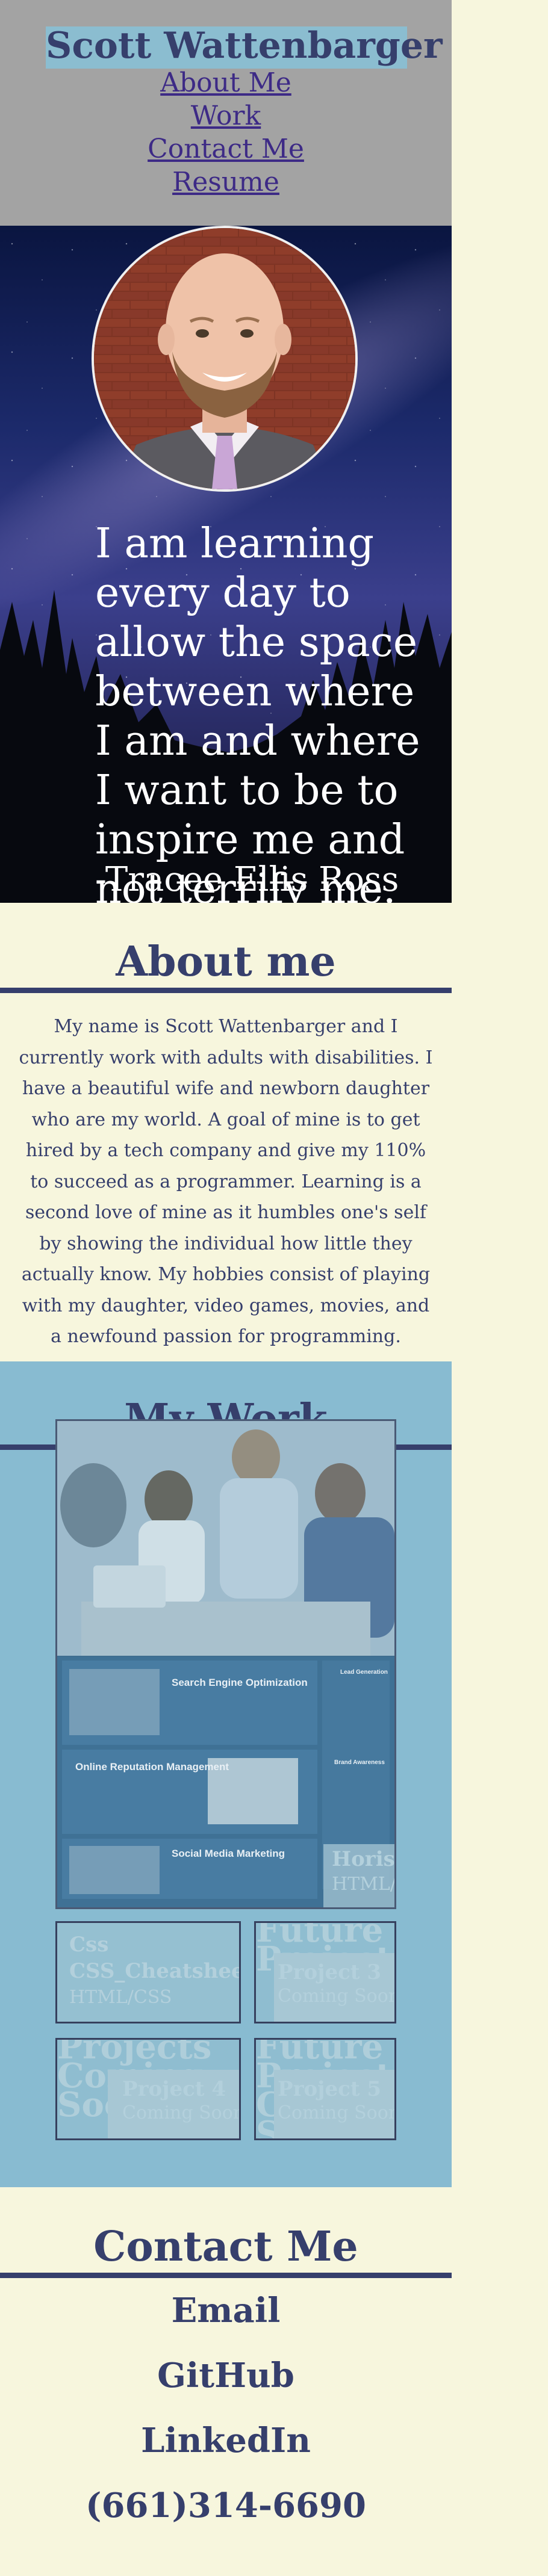 Image resolution: width=548 pixels, height=2576 pixels. Describe the element at coordinates (247, 879) in the screenshot. I see `quote-author: -Tracee Ellis Ross` at that location.